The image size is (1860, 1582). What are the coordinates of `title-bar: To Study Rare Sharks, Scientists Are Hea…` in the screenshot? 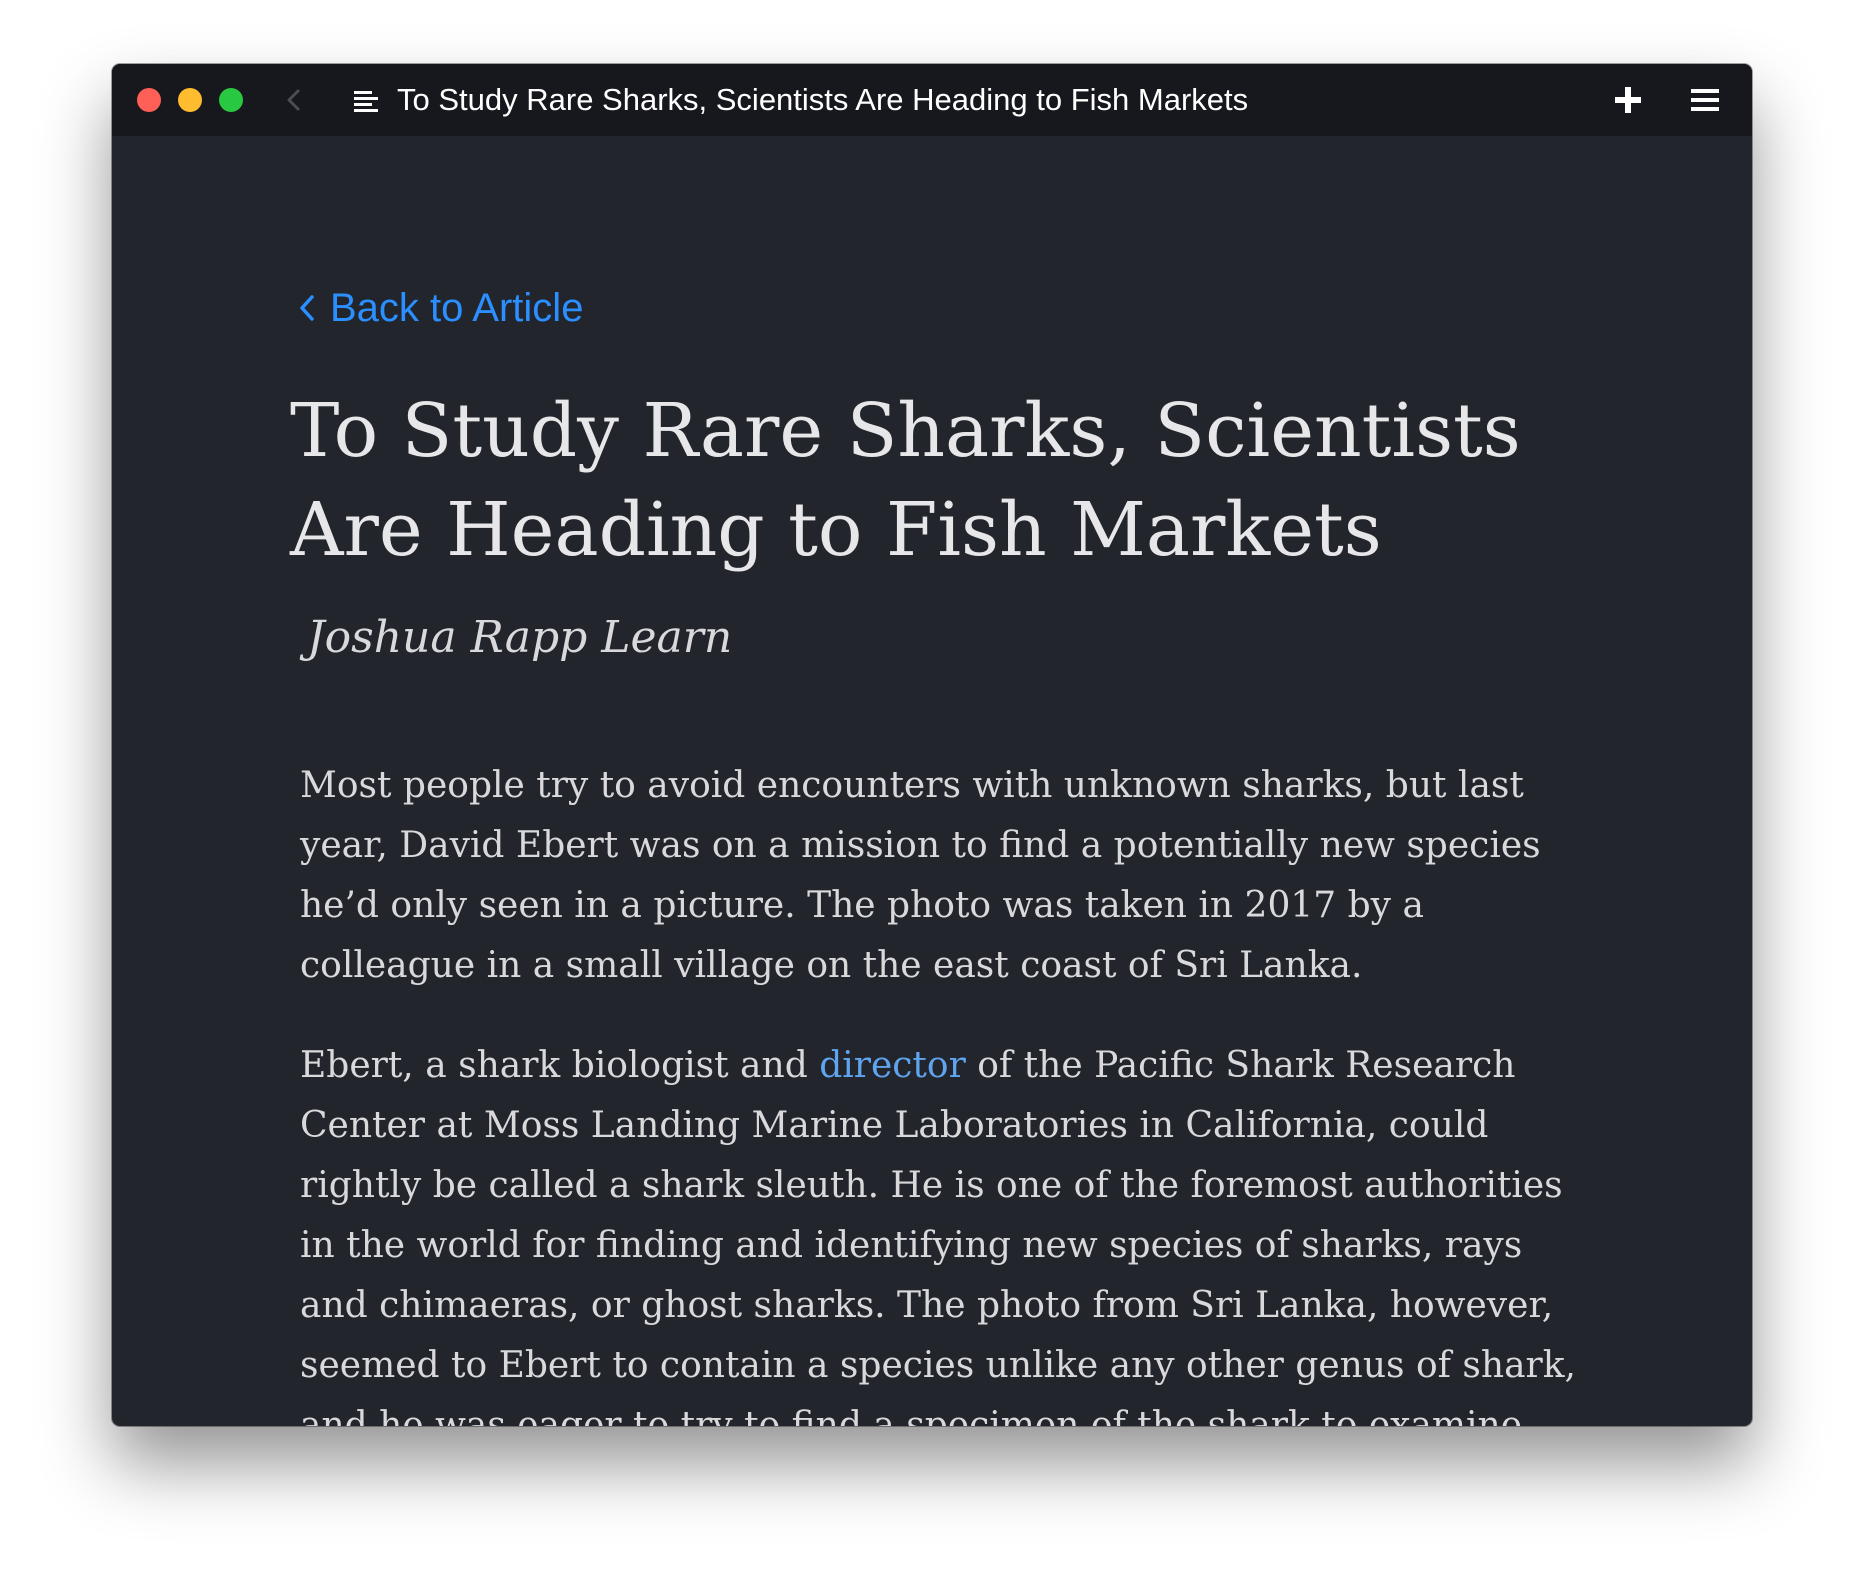 It's located at (932, 100).